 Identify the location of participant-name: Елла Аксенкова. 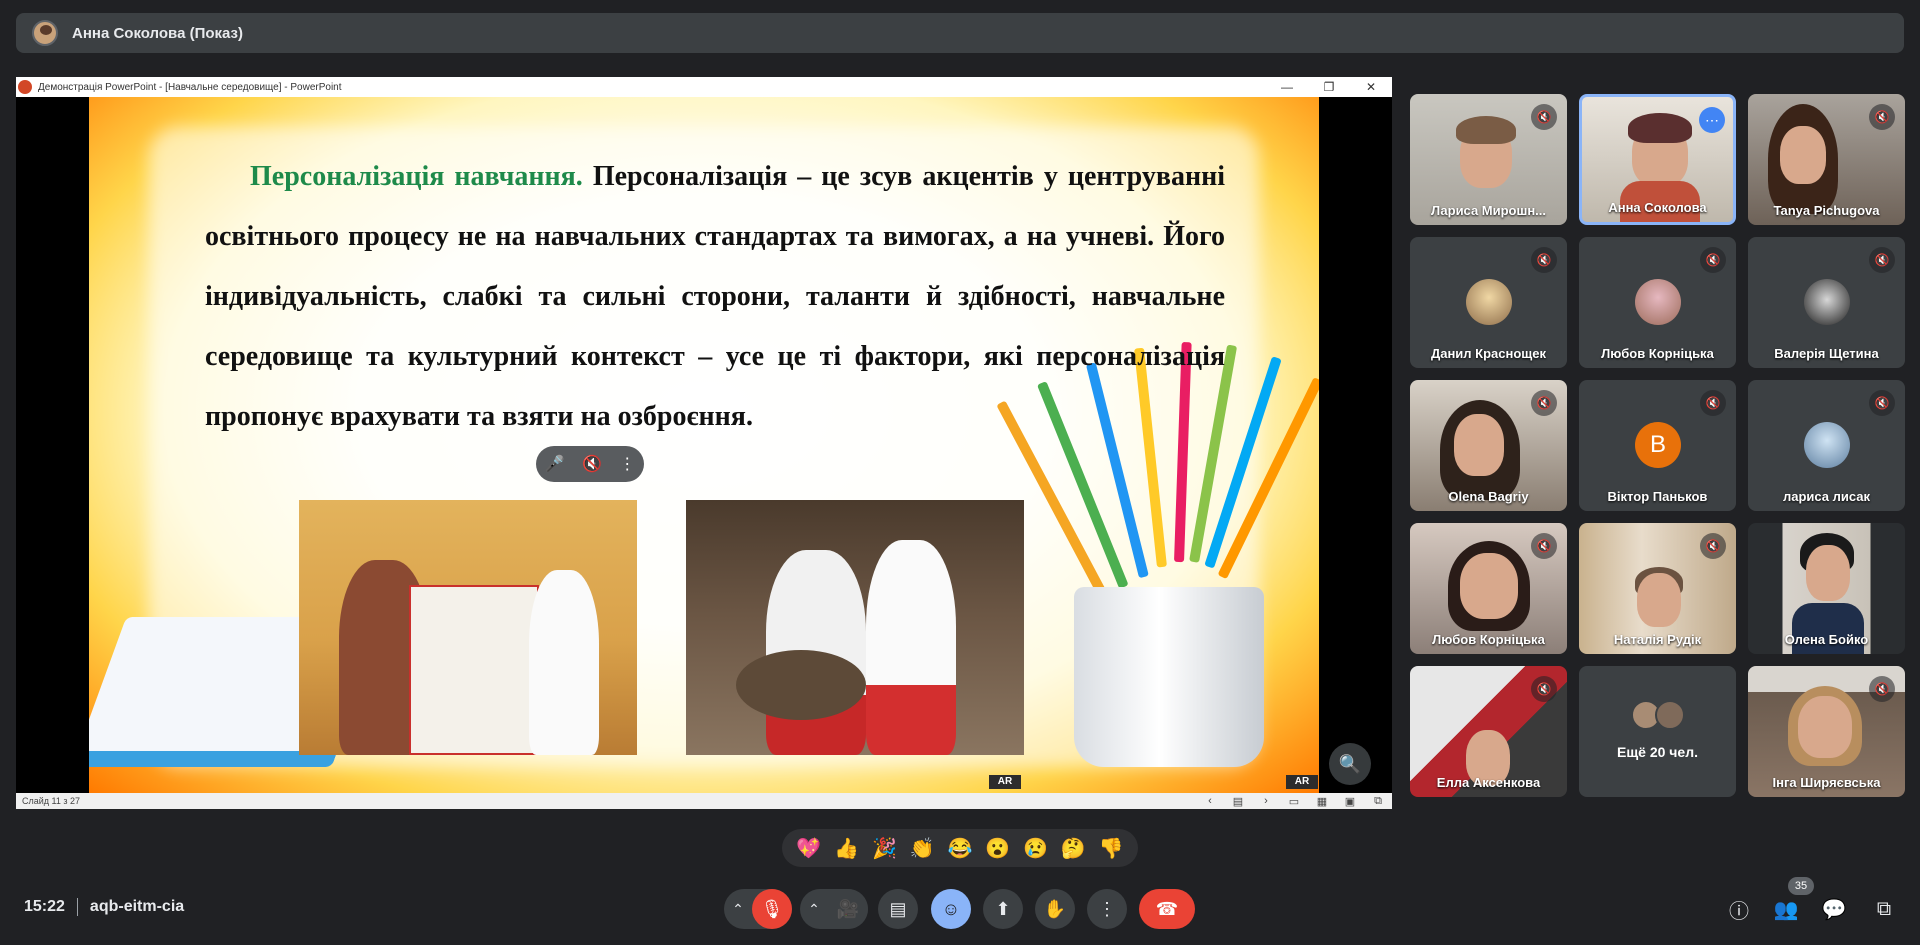
(1488, 782).